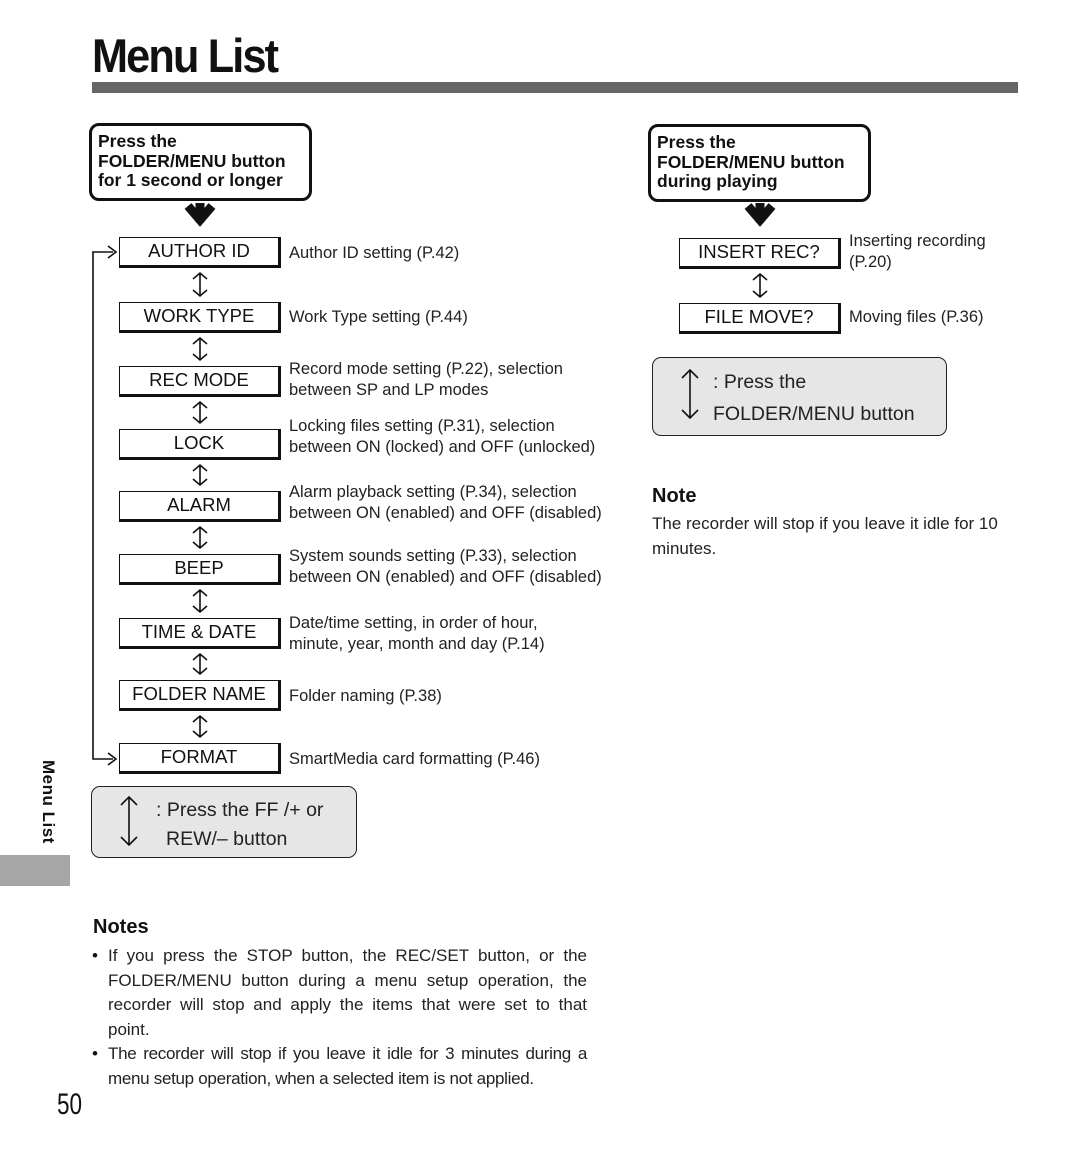 This screenshot has width=1080, height=1156. Describe the element at coordinates (70, 1104) in the screenshot. I see `page-number: 50` at that location.